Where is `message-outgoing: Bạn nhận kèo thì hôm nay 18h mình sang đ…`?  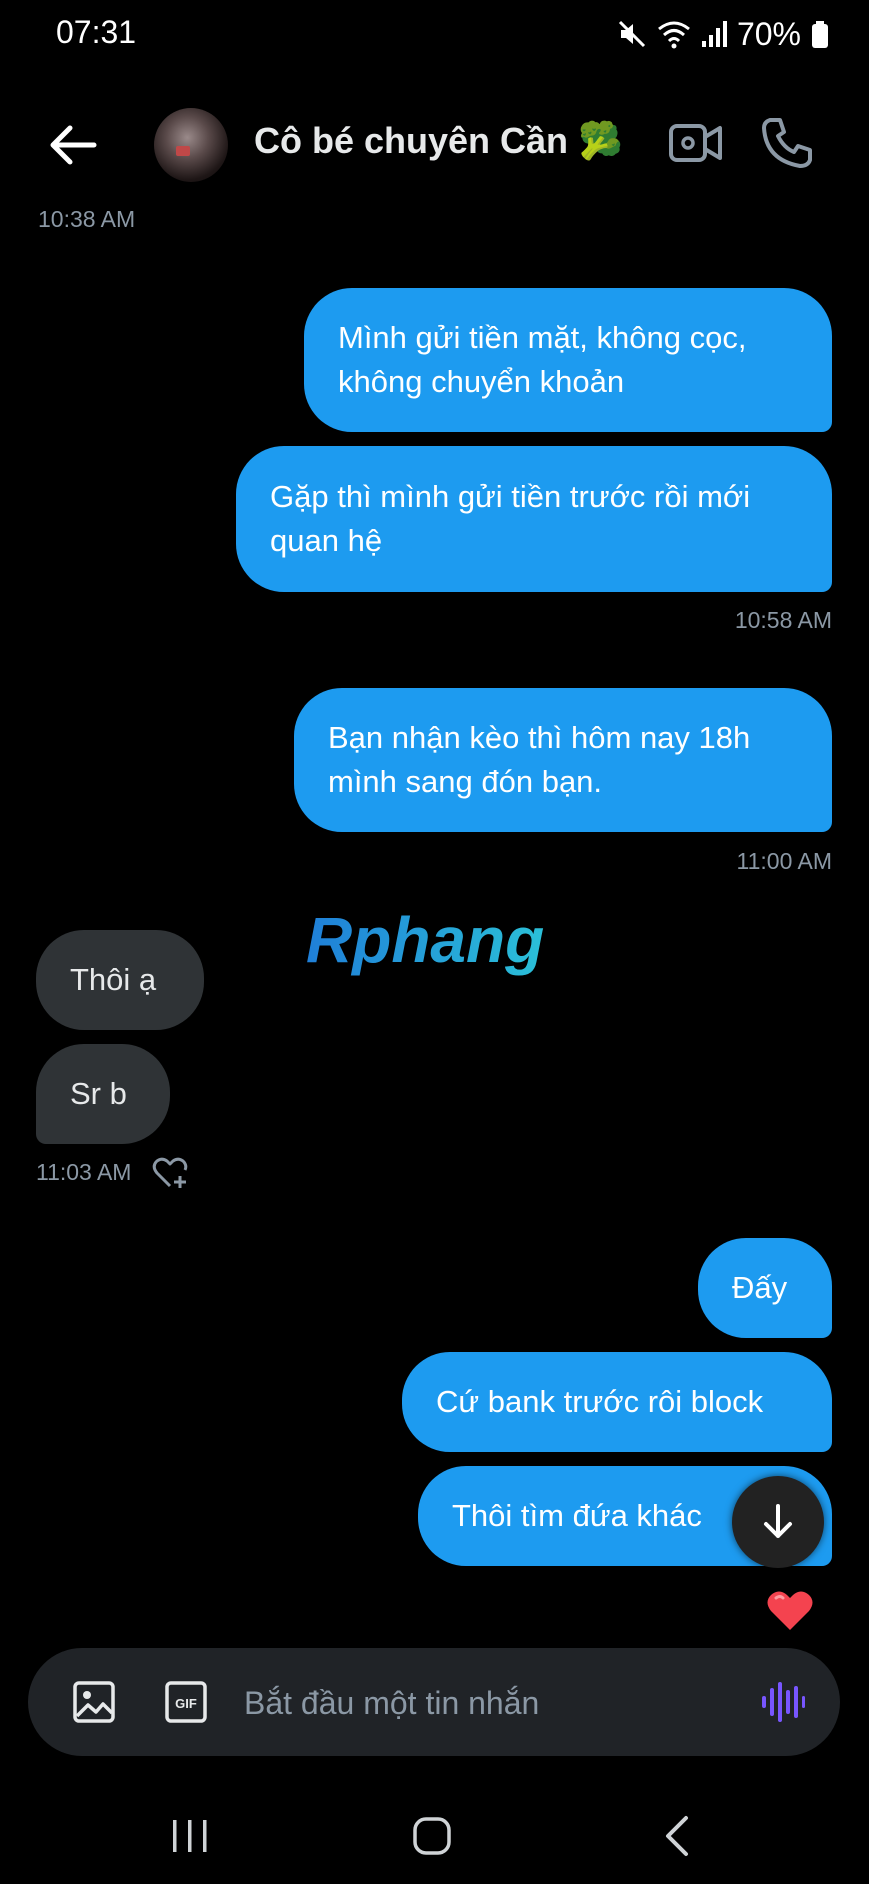 message-outgoing: Bạn nhận kèo thì hôm nay 18h mình sang đ… is located at coordinates (563, 760).